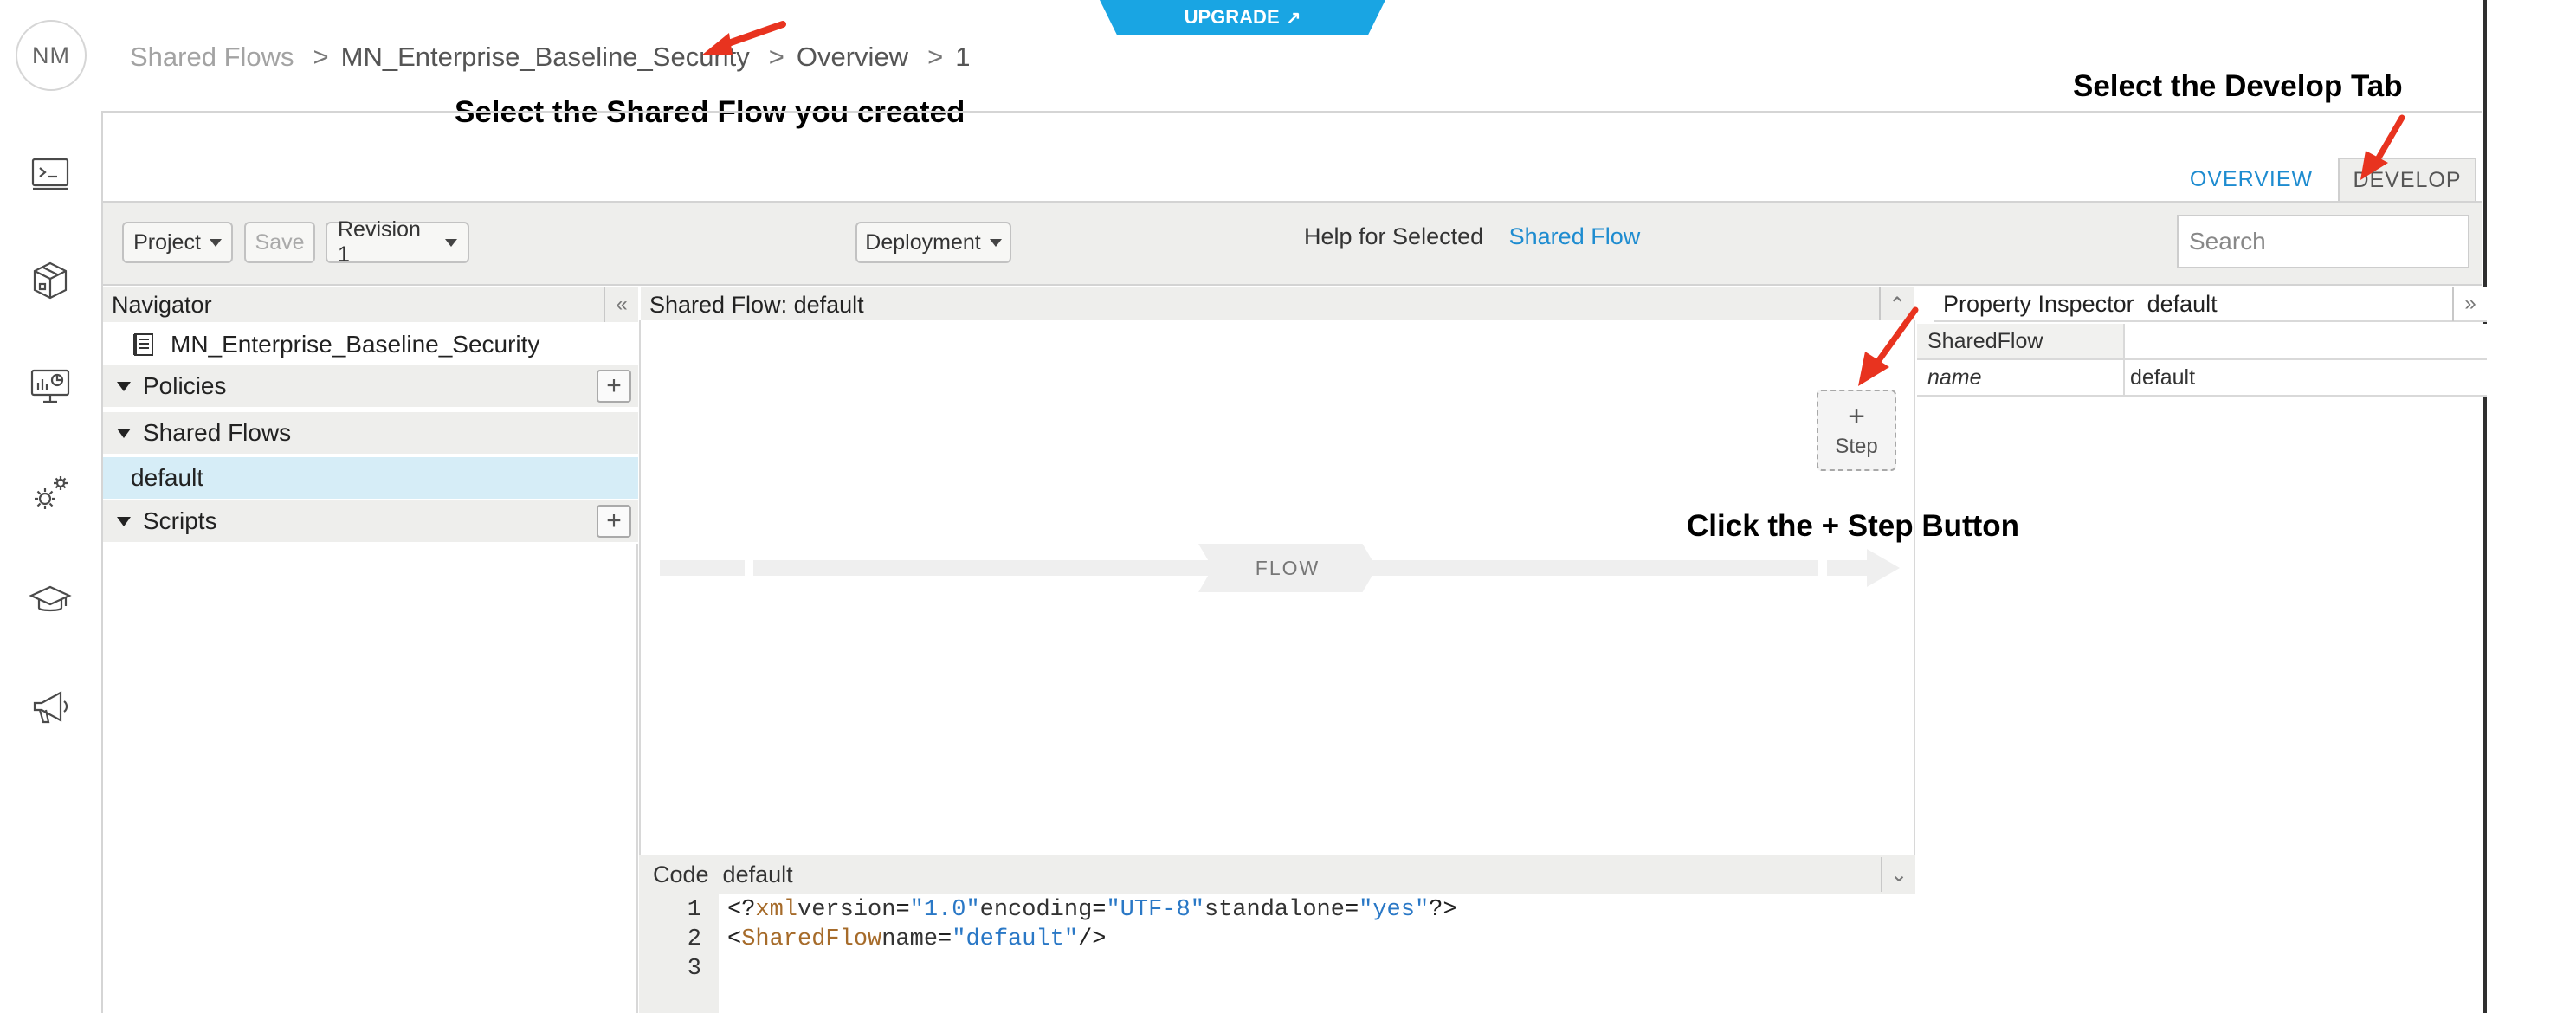 This screenshot has height=1013, width=2576. Describe the element at coordinates (2323, 241) in the screenshot. I see `search-input` at that location.